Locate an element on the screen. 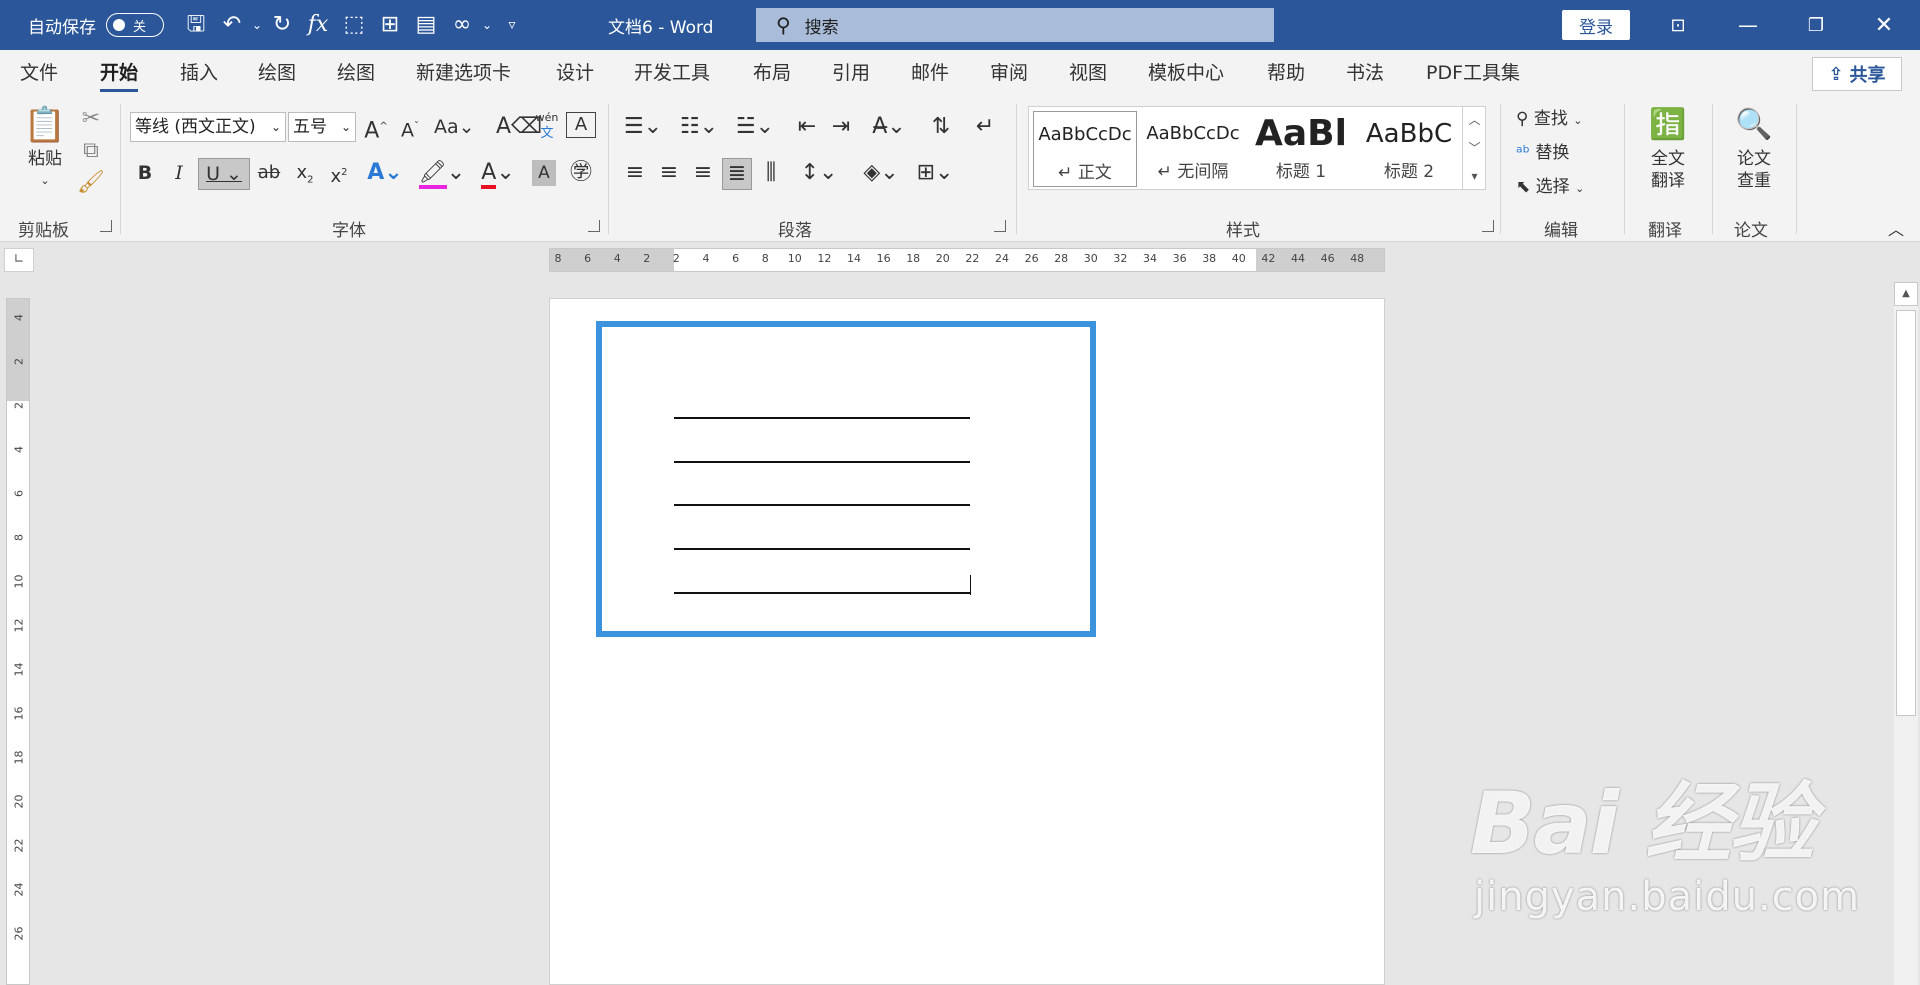 The height and width of the screenshot is (985, 1920). font-color-icon: A⌄ is located at coordinates (498, 173).